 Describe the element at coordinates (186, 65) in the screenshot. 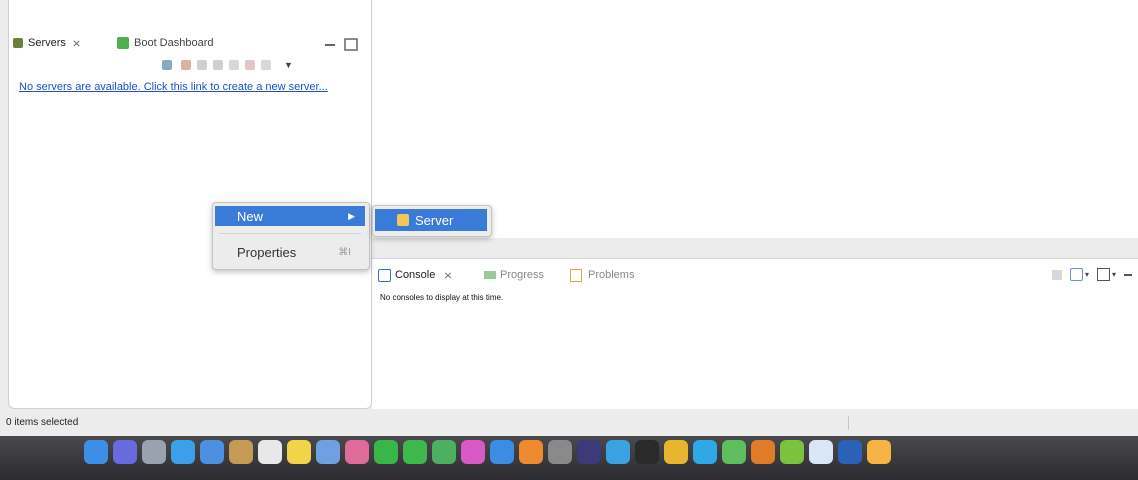

I see `debug-server-icon` at that location.